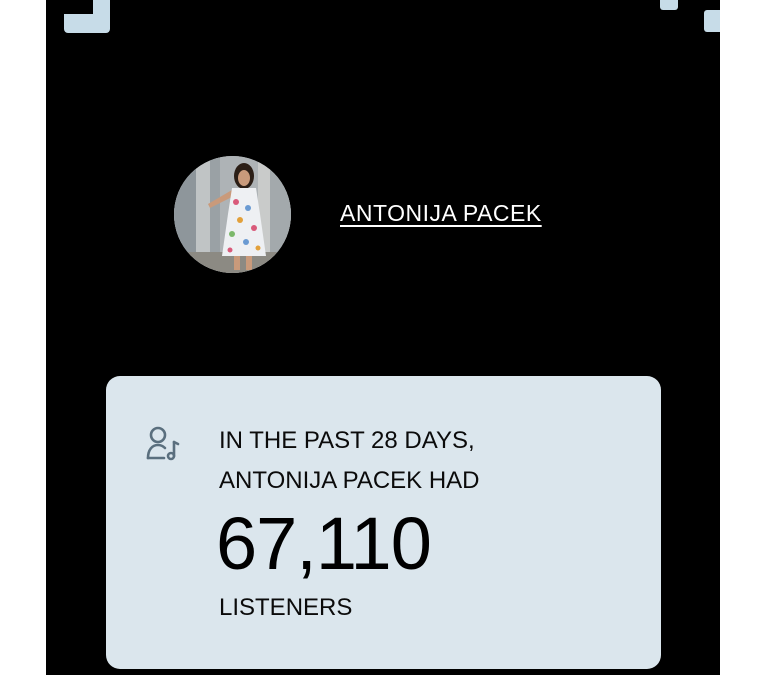 The width and height of the screenshot is (766, 675). What do you see at coordinates (349, 461) in the screenshot?
I see `stat-intro: IN THE PAST 28 DAYS, ANTONIJA PACEK HAD` at bounding box center [349, 461].